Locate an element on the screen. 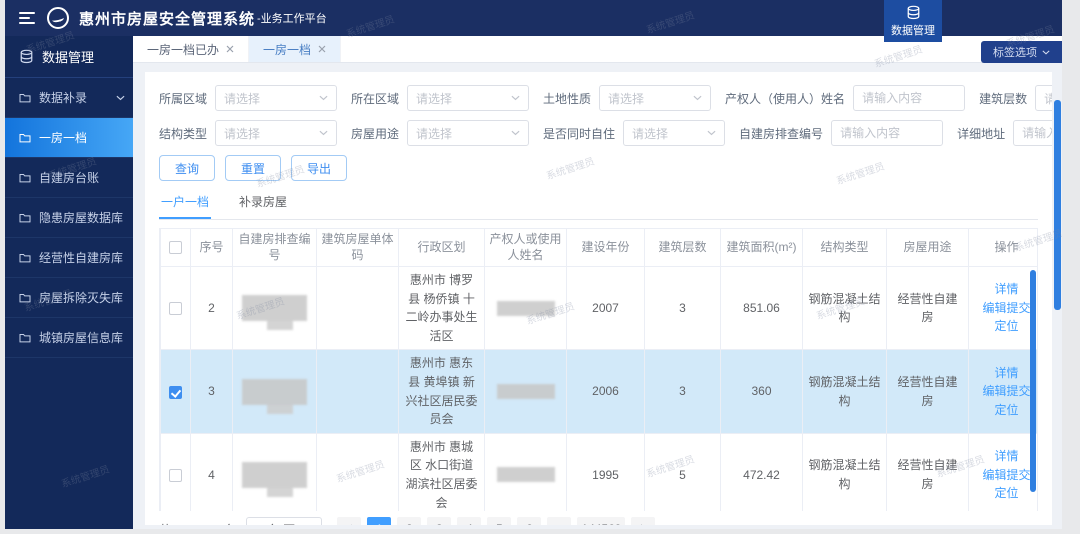  page-button-144569: 144569 is located at coordinates (601, 521).